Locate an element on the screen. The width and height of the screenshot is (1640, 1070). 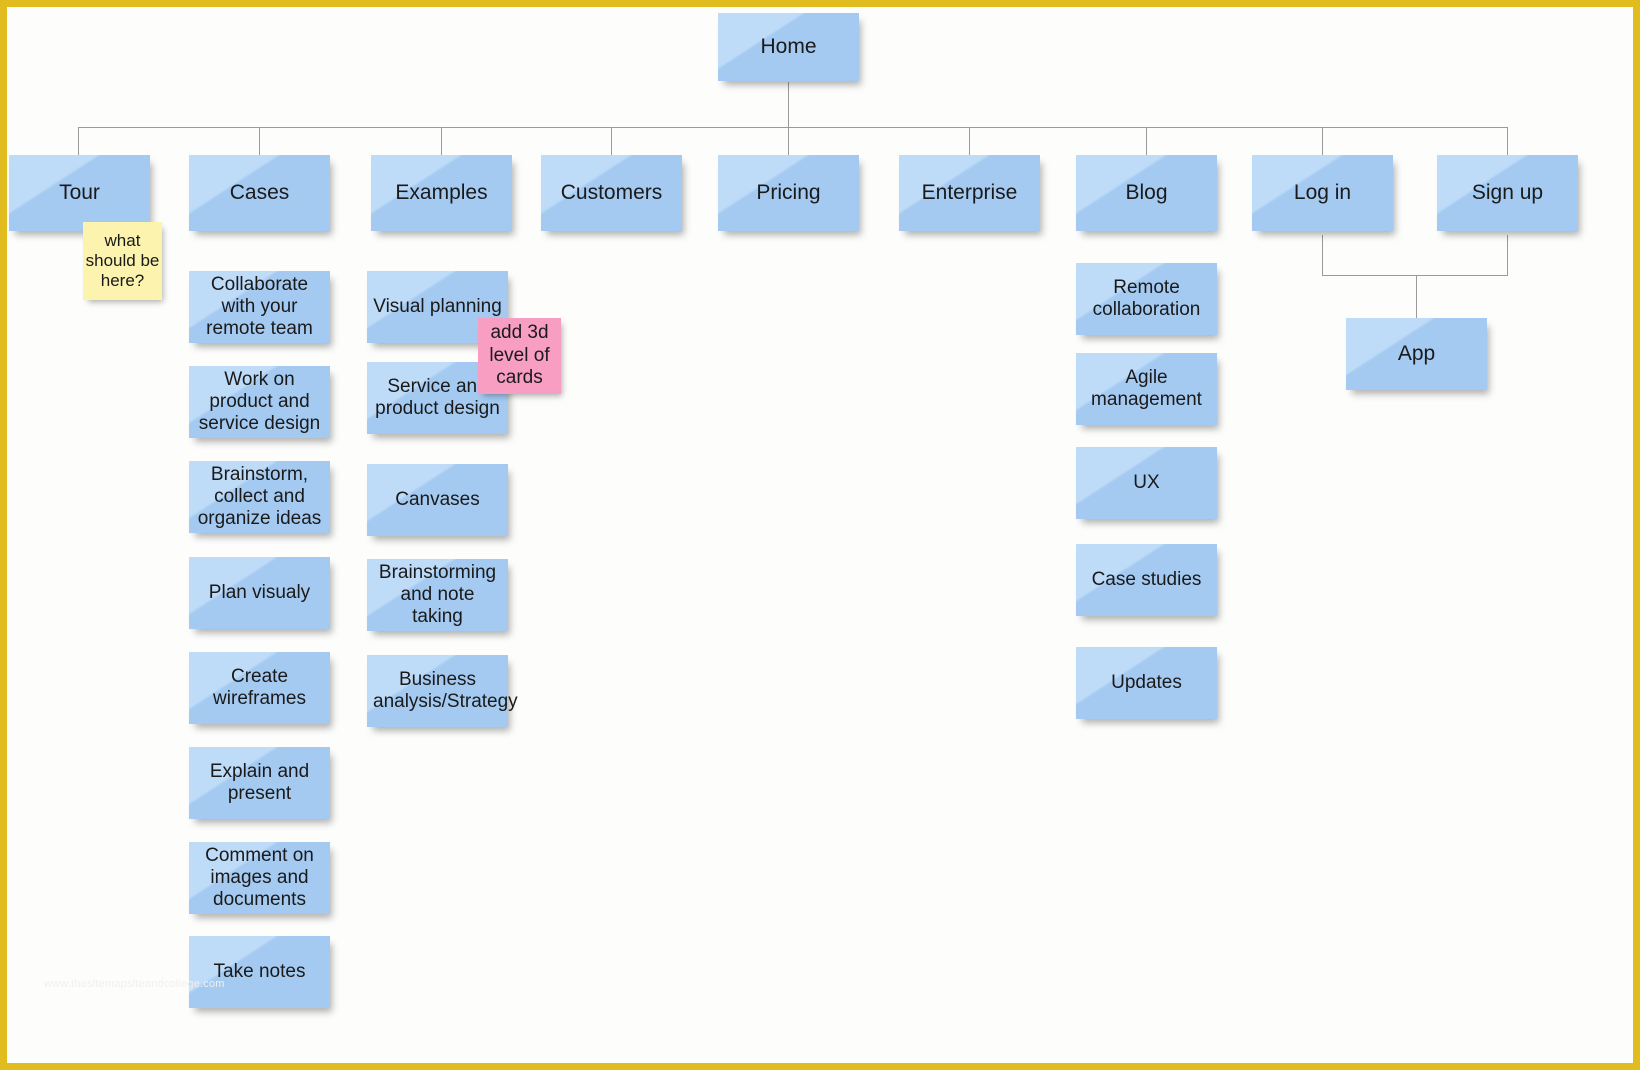
node-blog-child-5-label: Updates is located at coordinates (1146, 682).